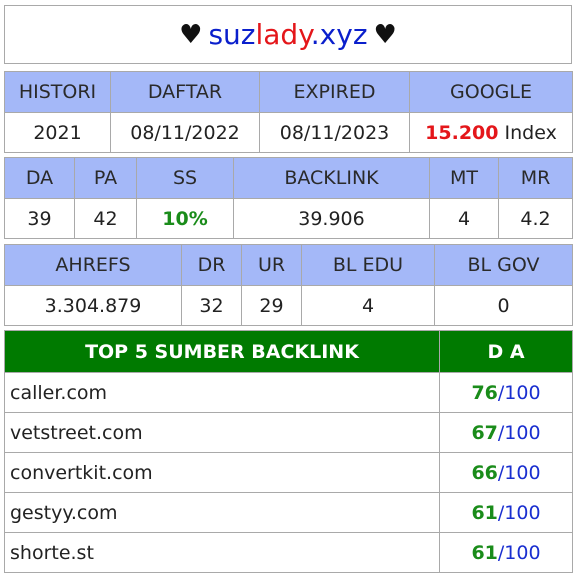 This screenshot has width=578, height=578. Describe the element at coordinates (331, 218) in the screenshot. I see `value-backlink: 39.906` at that location.